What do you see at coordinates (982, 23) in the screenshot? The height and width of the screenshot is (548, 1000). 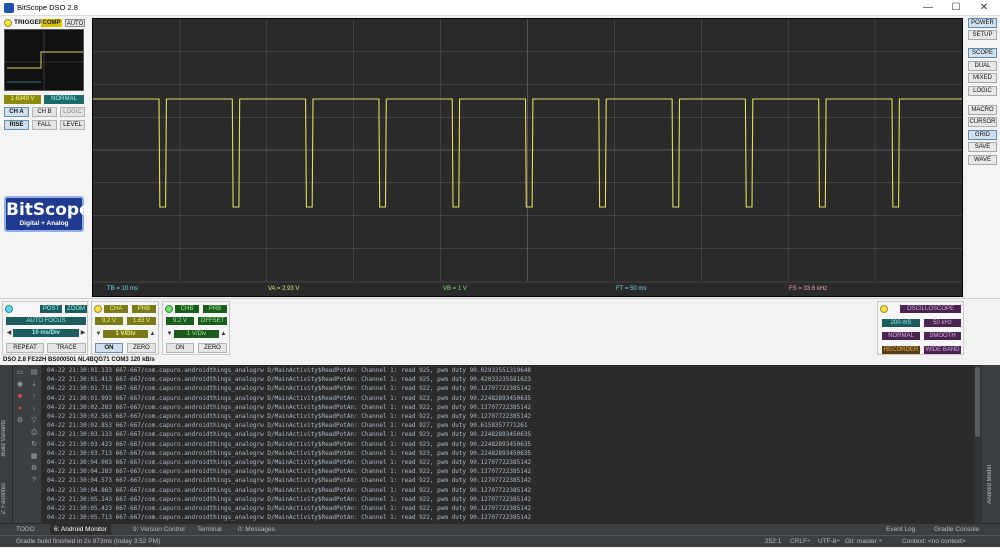 I see `power-button: POWER` at bounding box center [982, 23].